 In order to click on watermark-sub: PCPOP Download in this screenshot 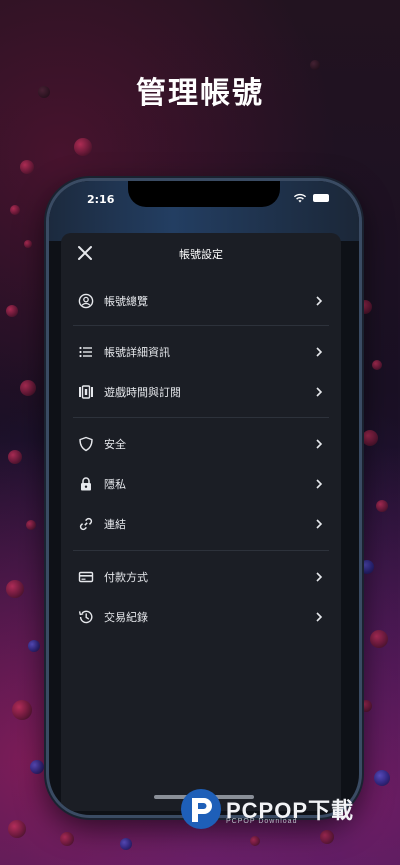, I will do `click(262, 821)`.